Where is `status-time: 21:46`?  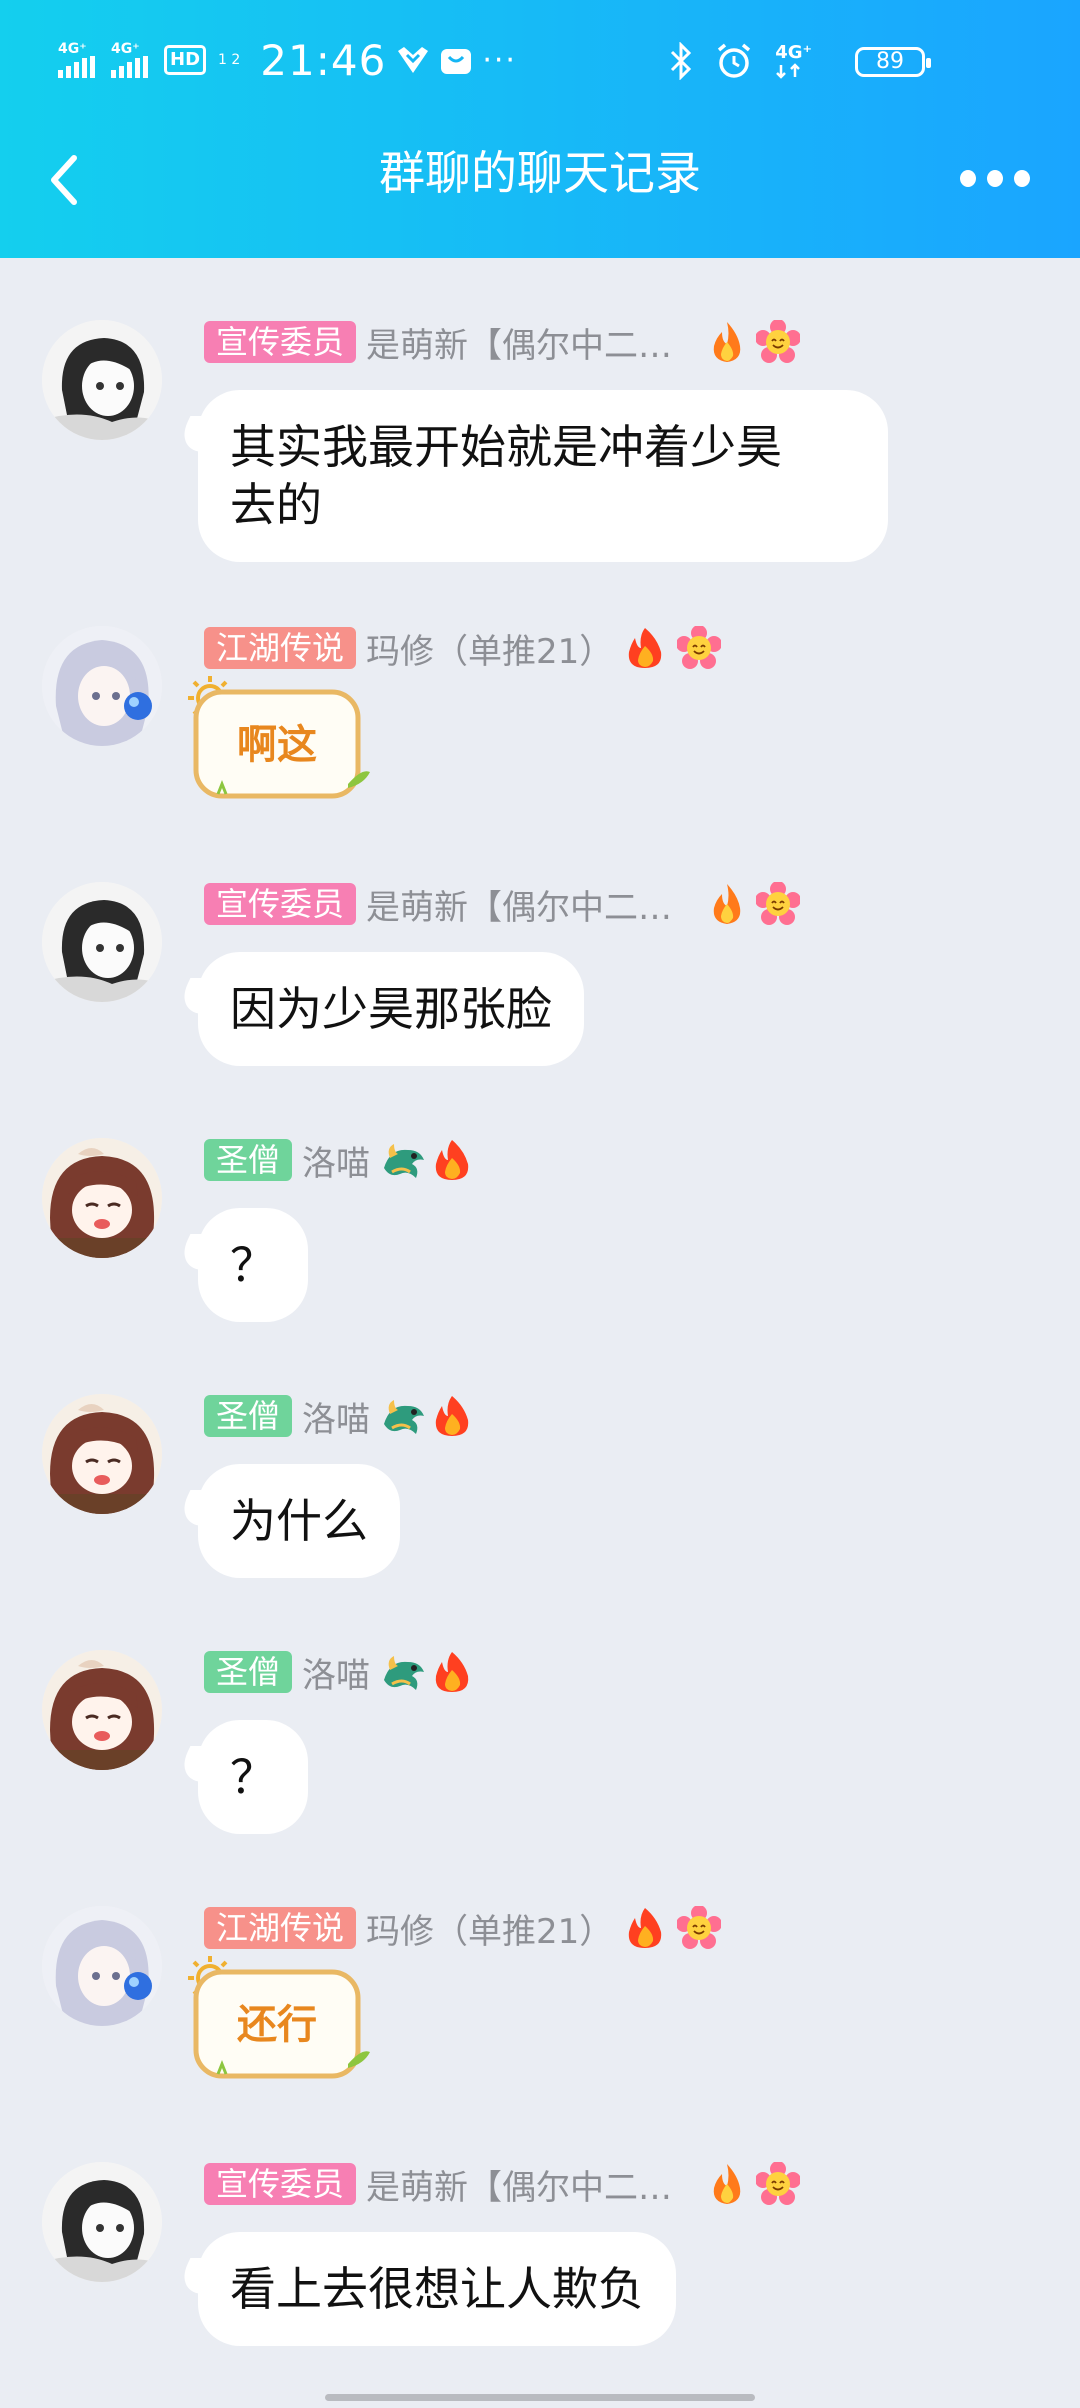 status-time: 21:46 is located at coordinates (323, 60).